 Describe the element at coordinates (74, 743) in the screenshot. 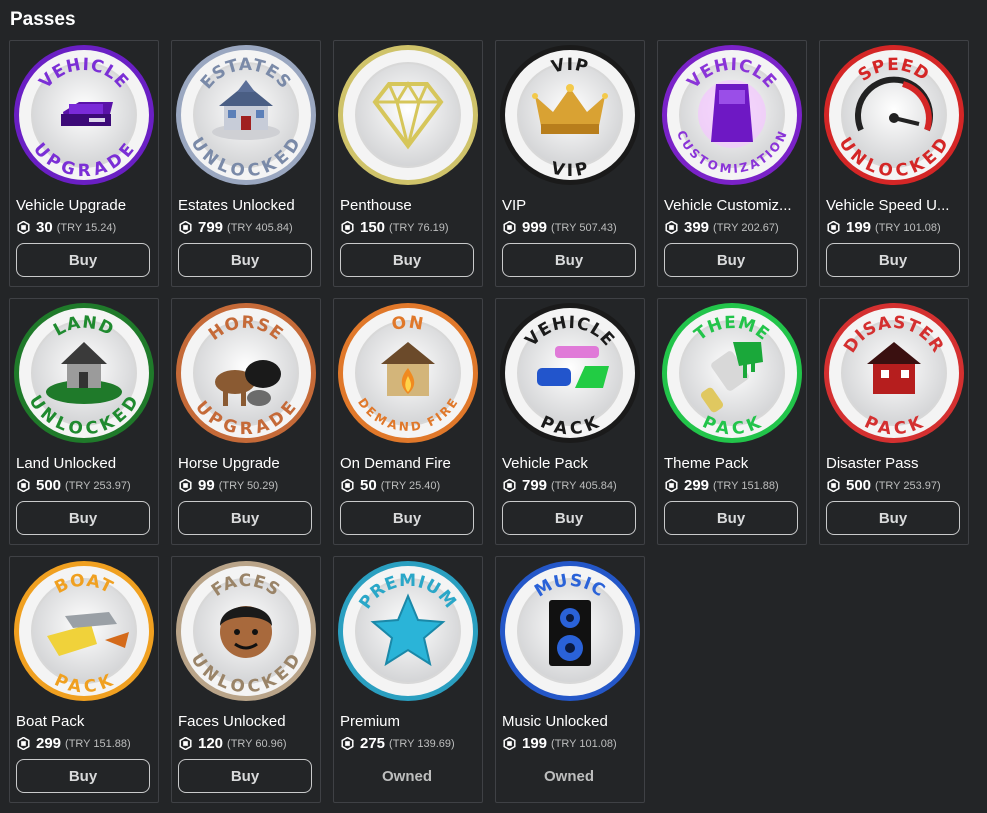

I see `price-row: 299 (TRY 151.88)` at that location.